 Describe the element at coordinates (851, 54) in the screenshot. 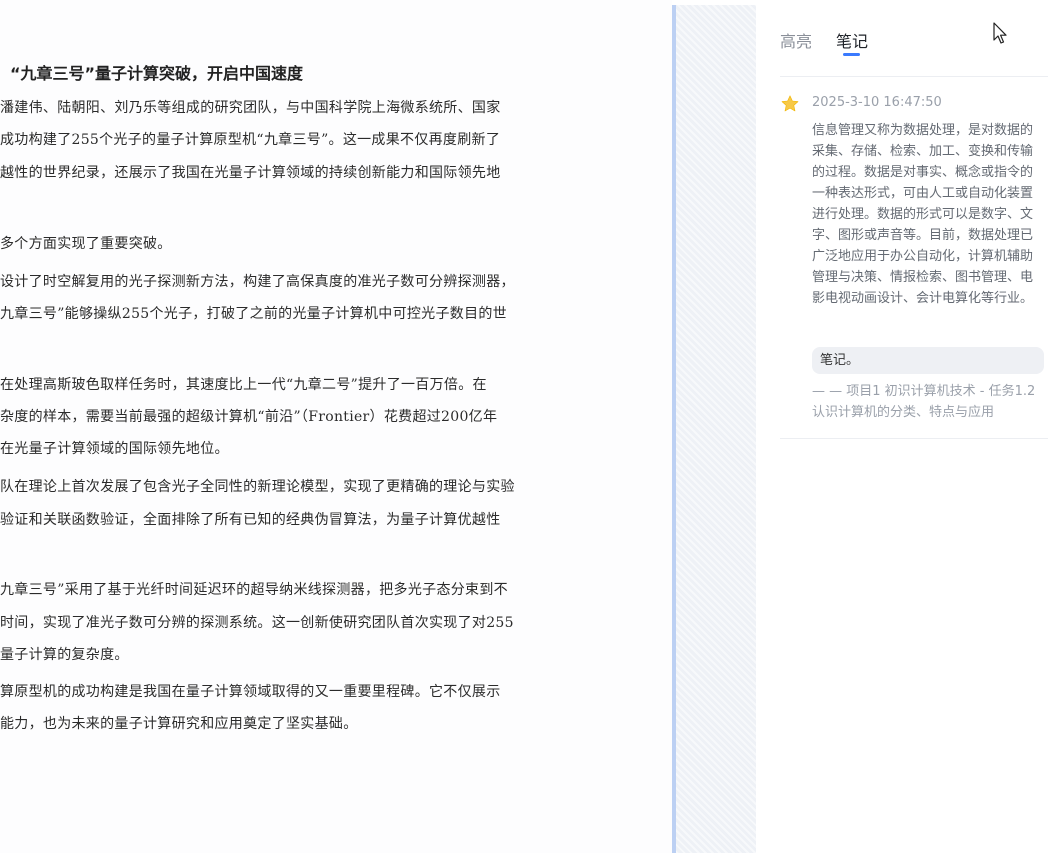

I see `active-tab-indicator` at that location.